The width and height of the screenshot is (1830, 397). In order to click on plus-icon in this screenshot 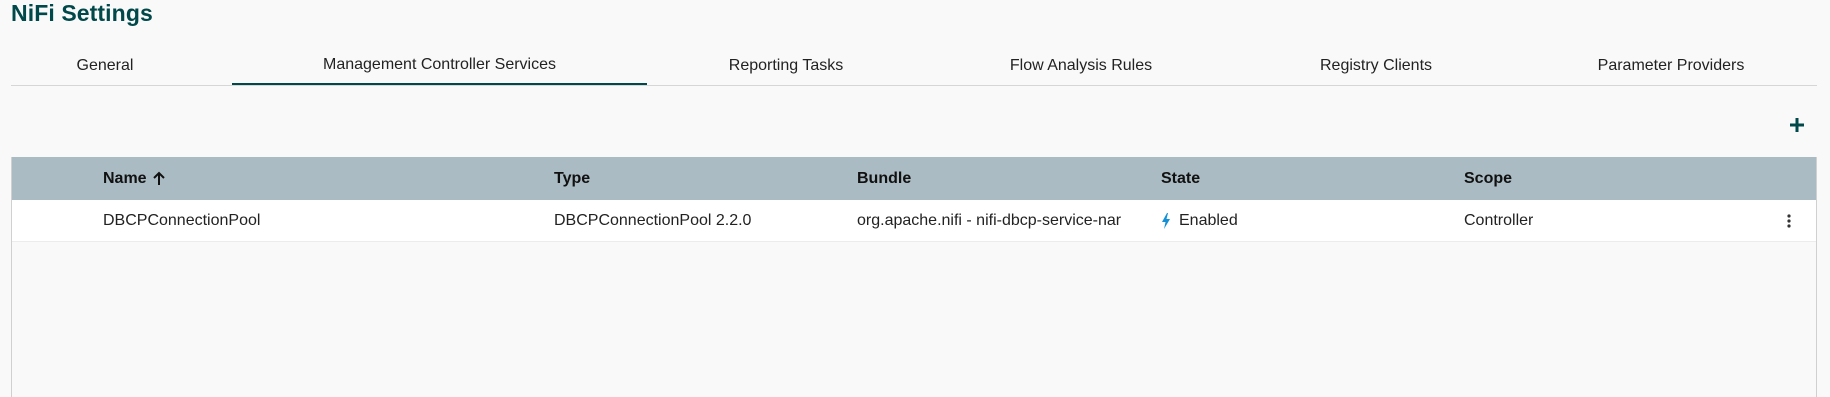, I will do `click(1797, 125)`.